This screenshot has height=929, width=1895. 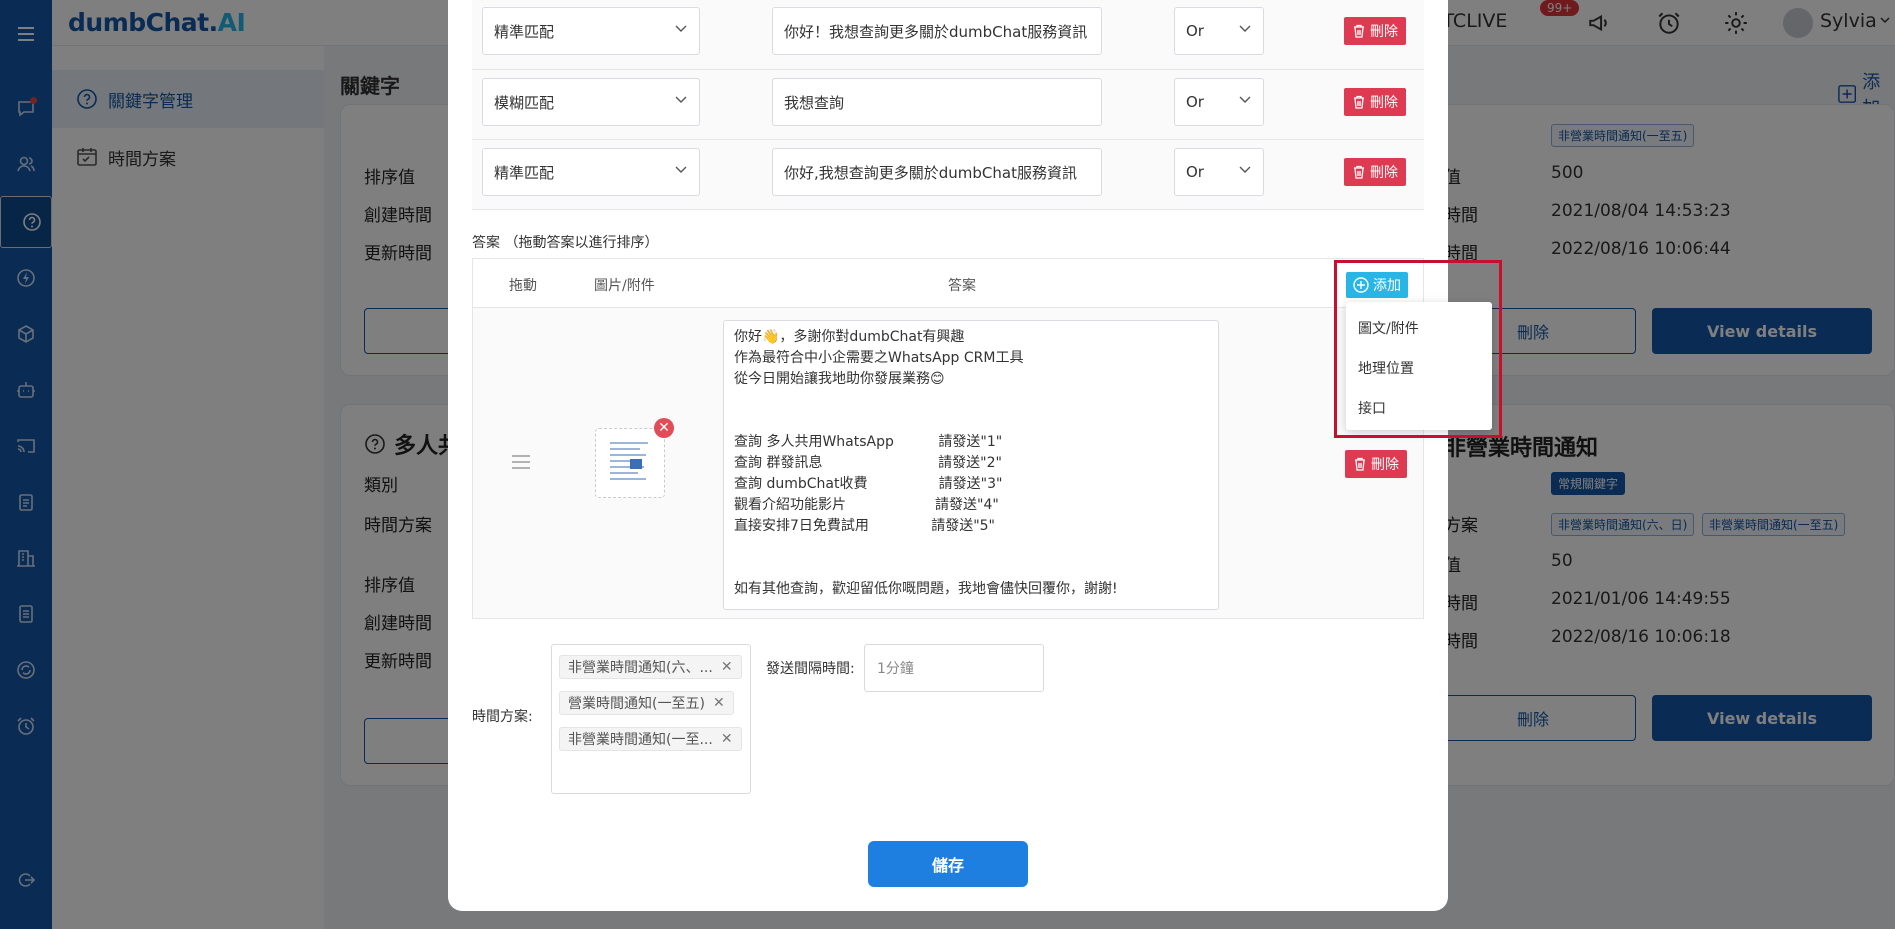 What do you see at coordinates (810, 669) in the screenshot?
I see `interval-label: 發送間隔時間:` at bounding box center [810, 669].